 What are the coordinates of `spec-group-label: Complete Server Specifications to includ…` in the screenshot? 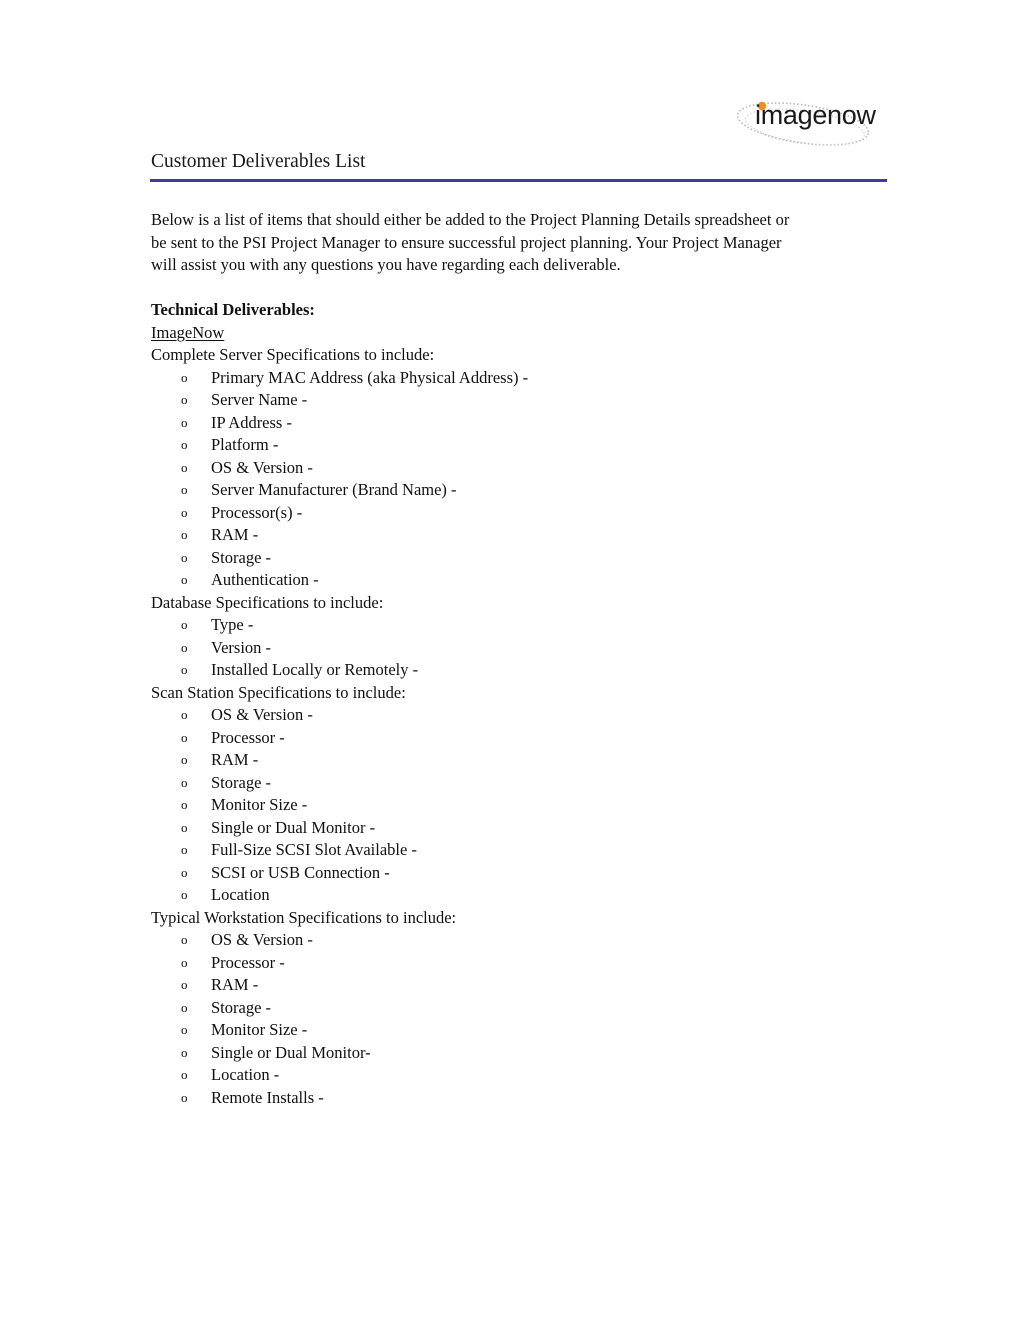 It's located at (293, 354).